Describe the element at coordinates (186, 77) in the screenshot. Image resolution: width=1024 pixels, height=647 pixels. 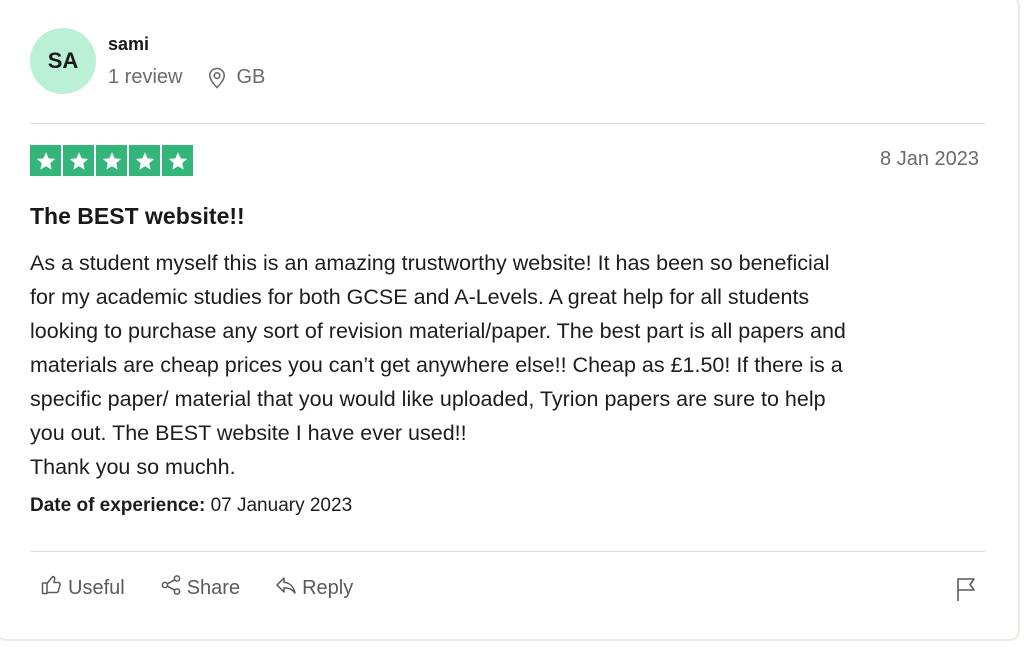
I see `reviewer-meta: 1 review GB` at that location.